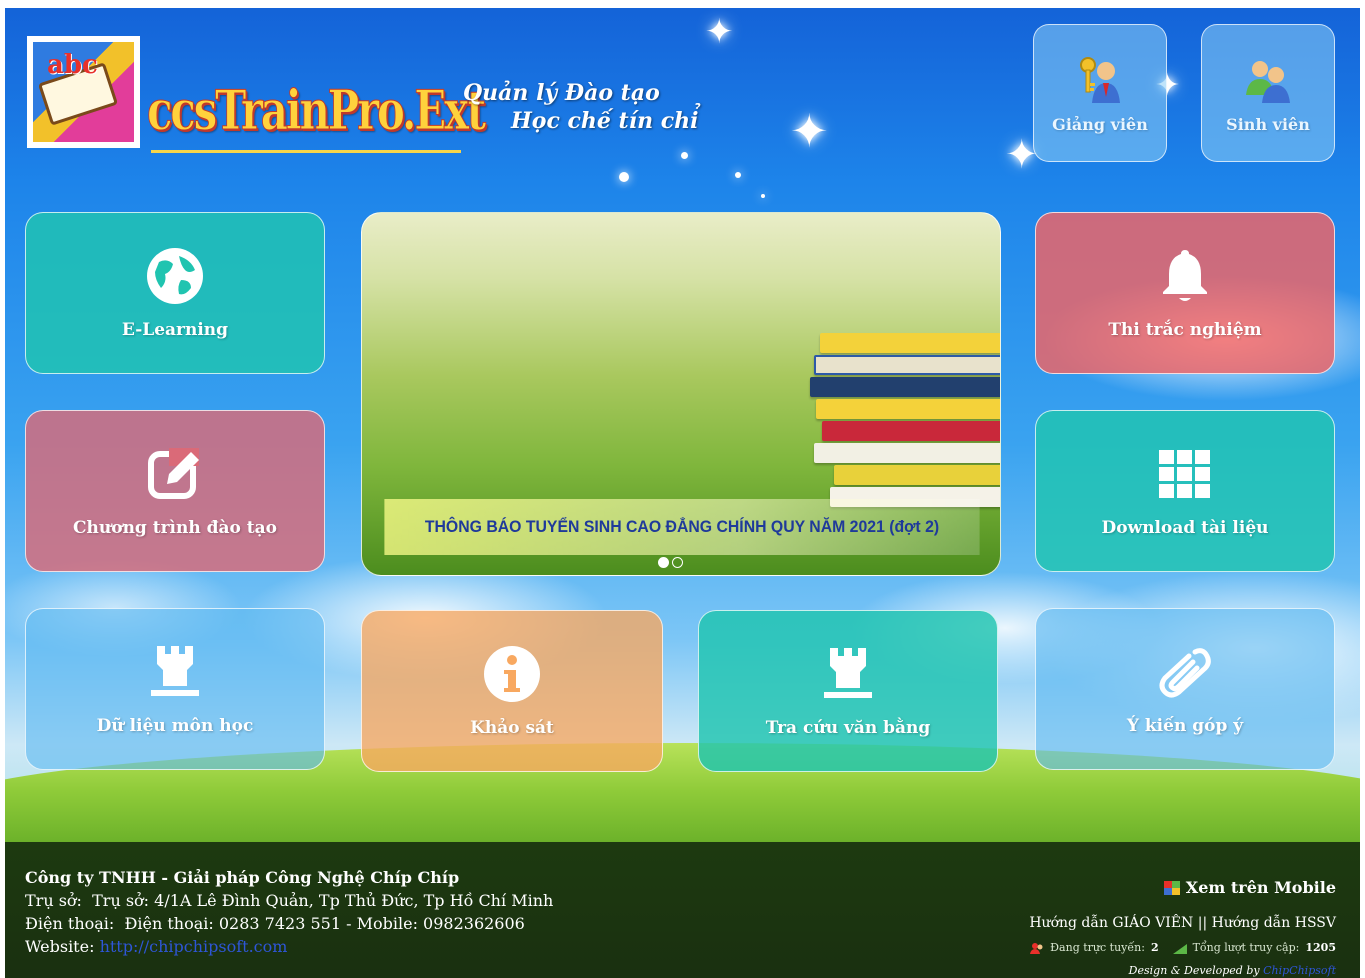  Describe the element at coordinates (1246, 947) in the screenshot. I see `total-visits-label: Tổng lượt truy cập:` at that location.